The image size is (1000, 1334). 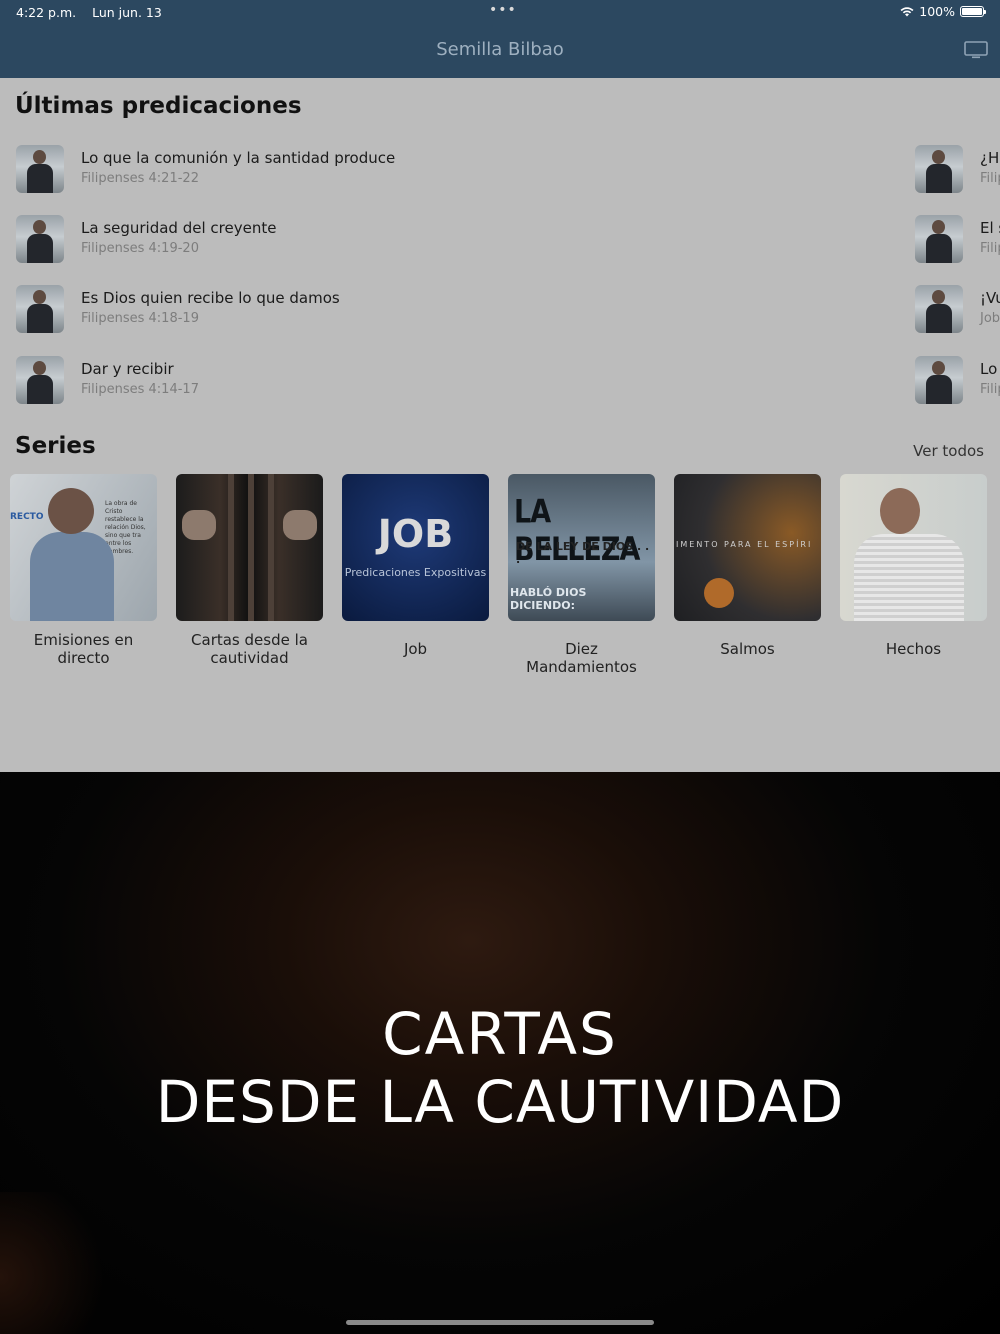 I want to click on sermon-title: Dar y recibir, so click(x=127, y=369).